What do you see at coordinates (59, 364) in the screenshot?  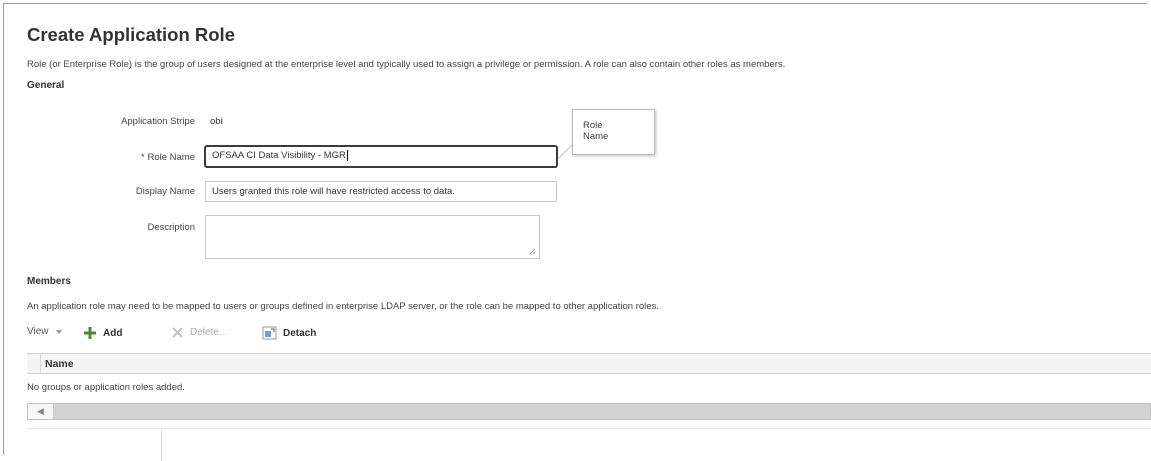 I see `column-header-name: Name` at bounding box center [59, 364].